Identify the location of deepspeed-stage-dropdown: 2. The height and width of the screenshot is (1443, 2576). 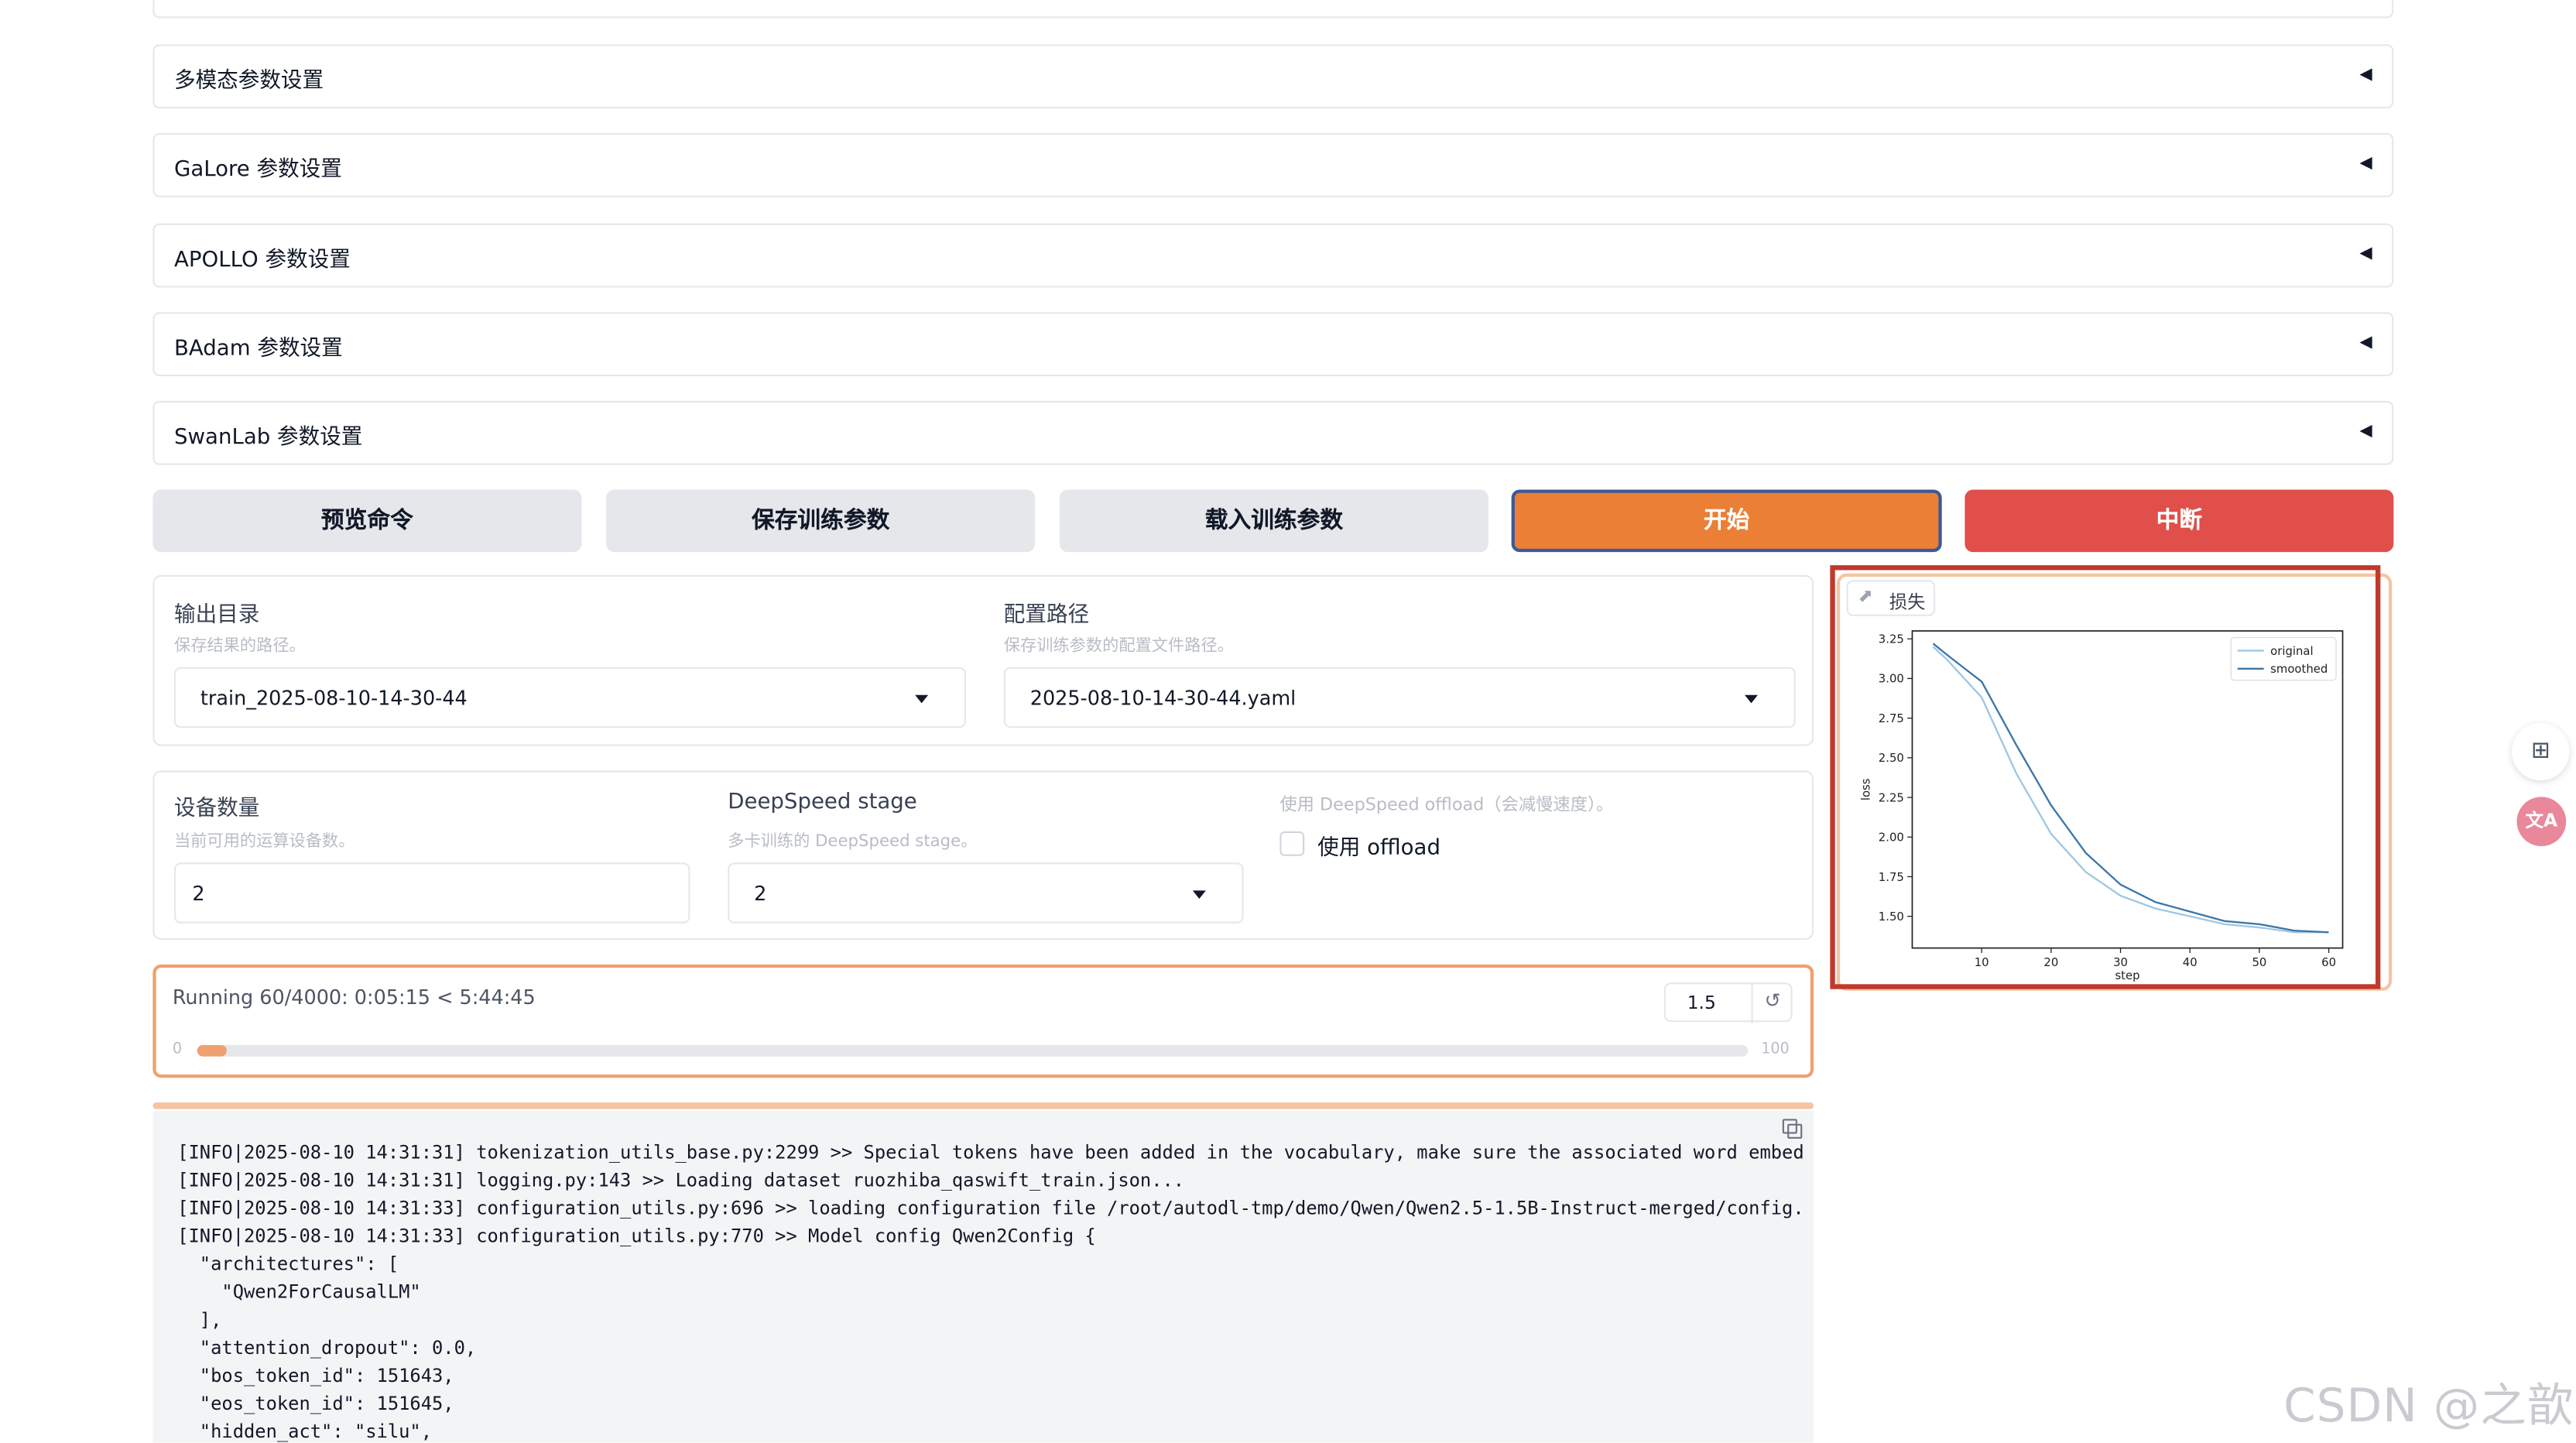
(986, 893).